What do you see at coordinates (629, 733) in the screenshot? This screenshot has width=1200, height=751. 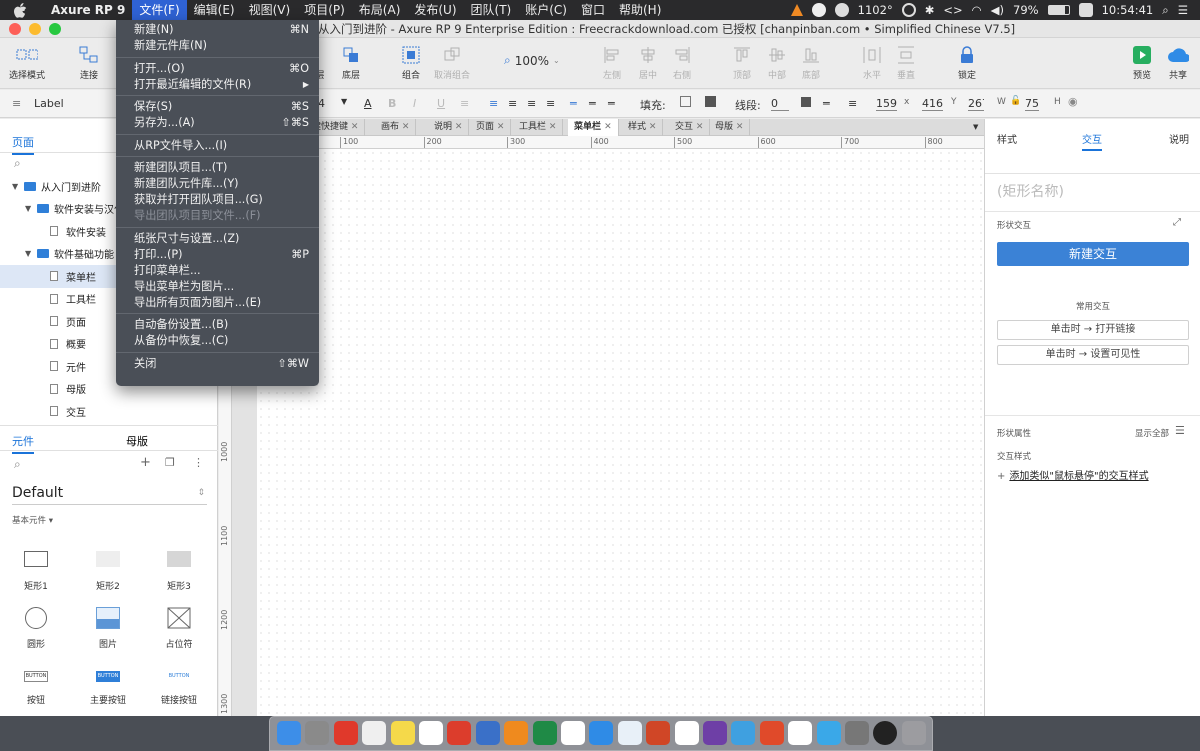 I see `cloud-icon` at bounding box center [629, 733].